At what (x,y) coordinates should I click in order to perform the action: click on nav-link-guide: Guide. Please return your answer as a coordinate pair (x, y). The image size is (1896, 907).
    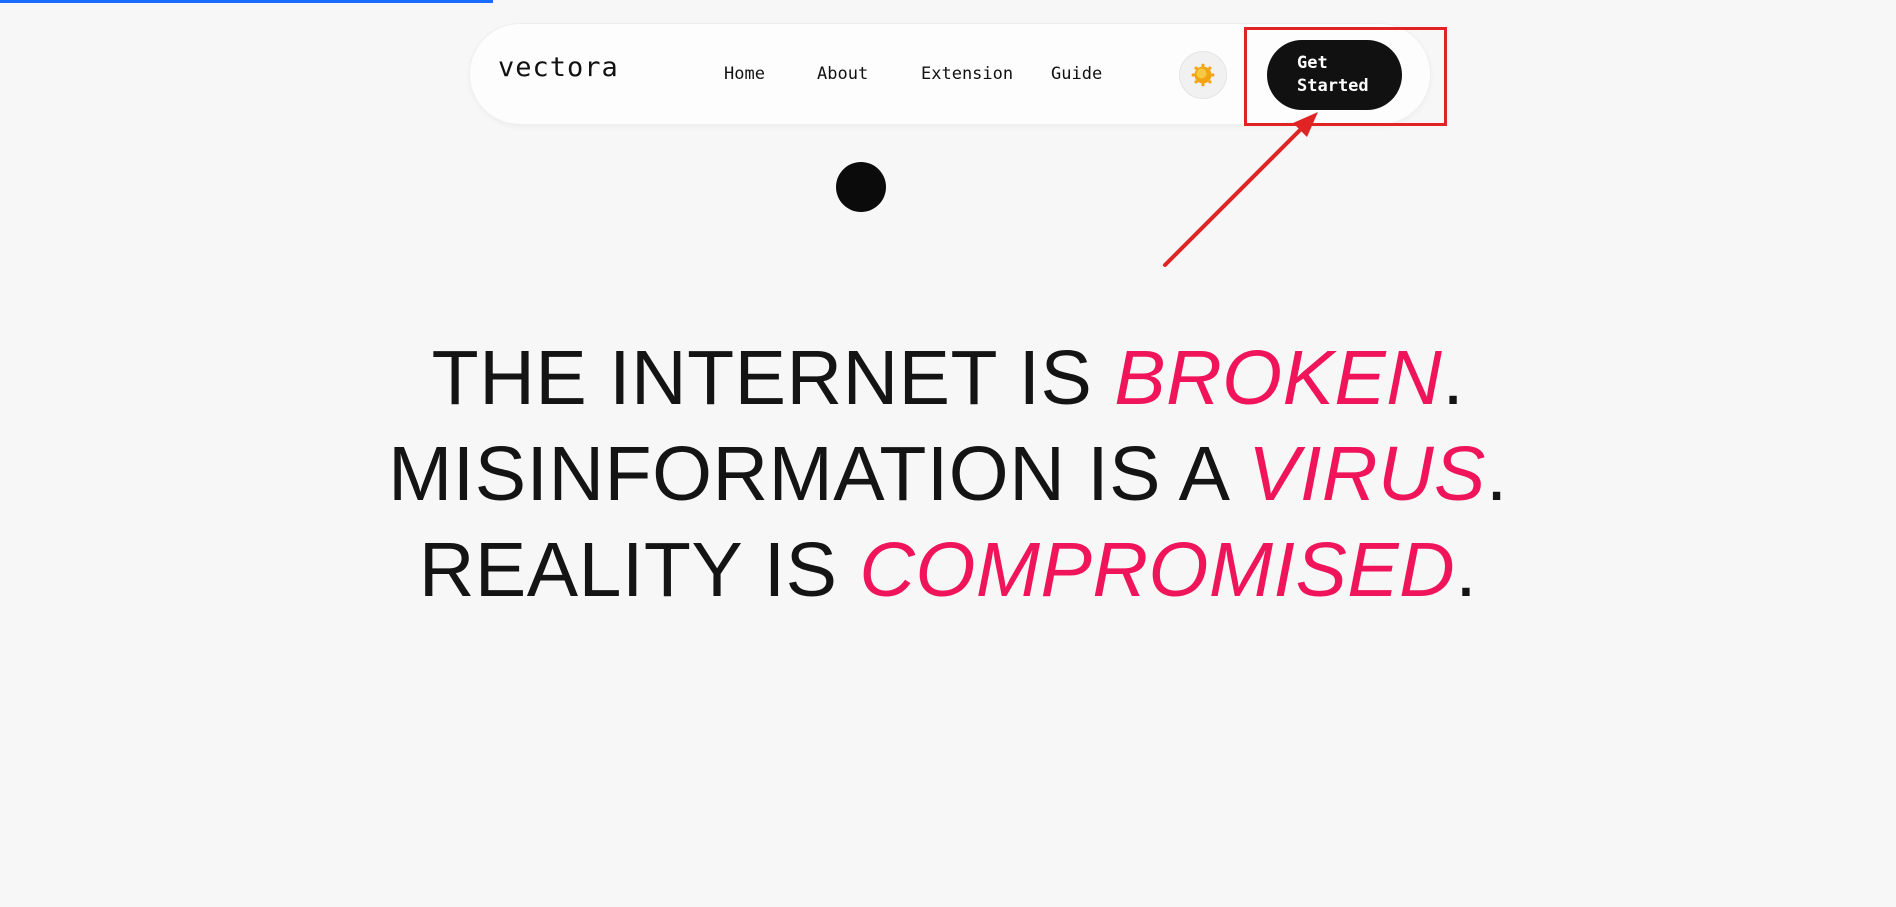
    Looking at the image, I should click on (1076, 74).